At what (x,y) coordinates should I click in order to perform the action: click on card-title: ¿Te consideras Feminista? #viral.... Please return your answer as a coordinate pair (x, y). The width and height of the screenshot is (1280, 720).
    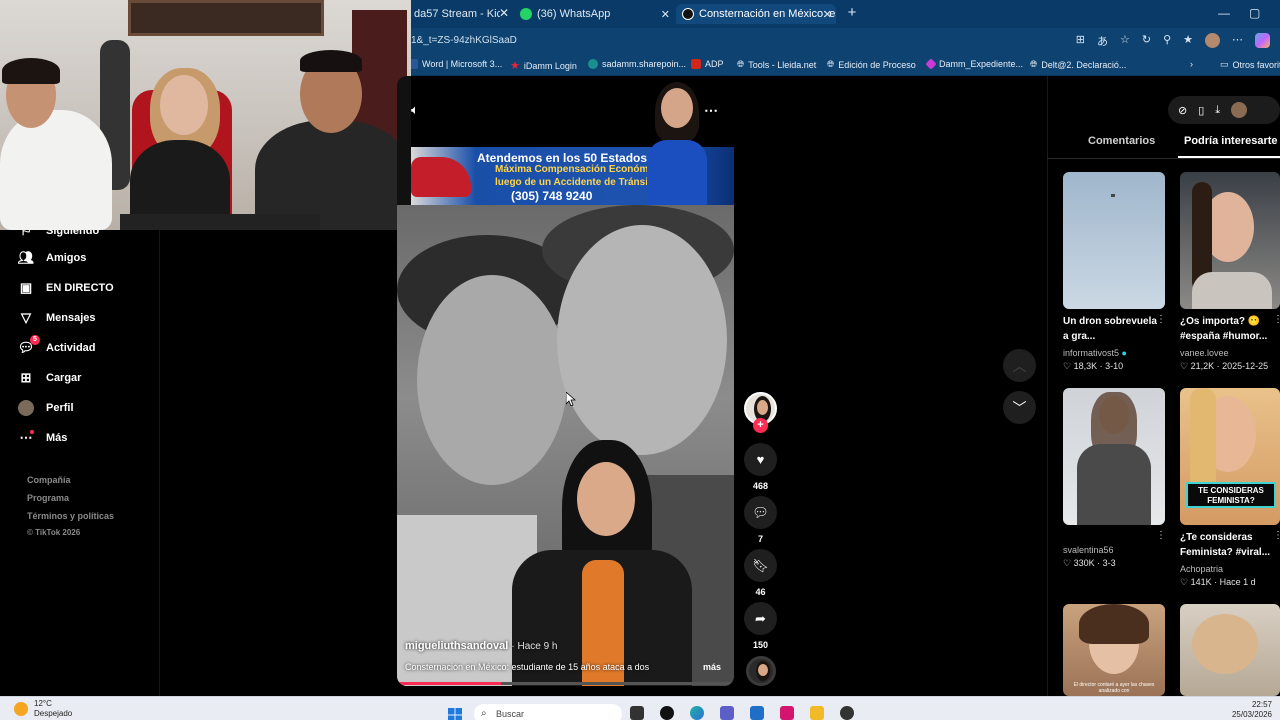
    Looking at the image, I should click on (1228, 545).